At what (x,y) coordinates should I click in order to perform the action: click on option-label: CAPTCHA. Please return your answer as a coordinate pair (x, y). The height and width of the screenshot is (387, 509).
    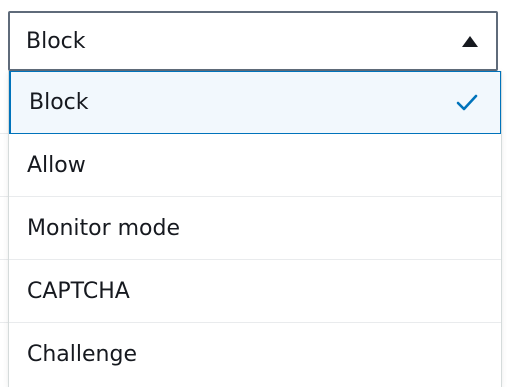
    Looking at the image, I should click on (78, 291).